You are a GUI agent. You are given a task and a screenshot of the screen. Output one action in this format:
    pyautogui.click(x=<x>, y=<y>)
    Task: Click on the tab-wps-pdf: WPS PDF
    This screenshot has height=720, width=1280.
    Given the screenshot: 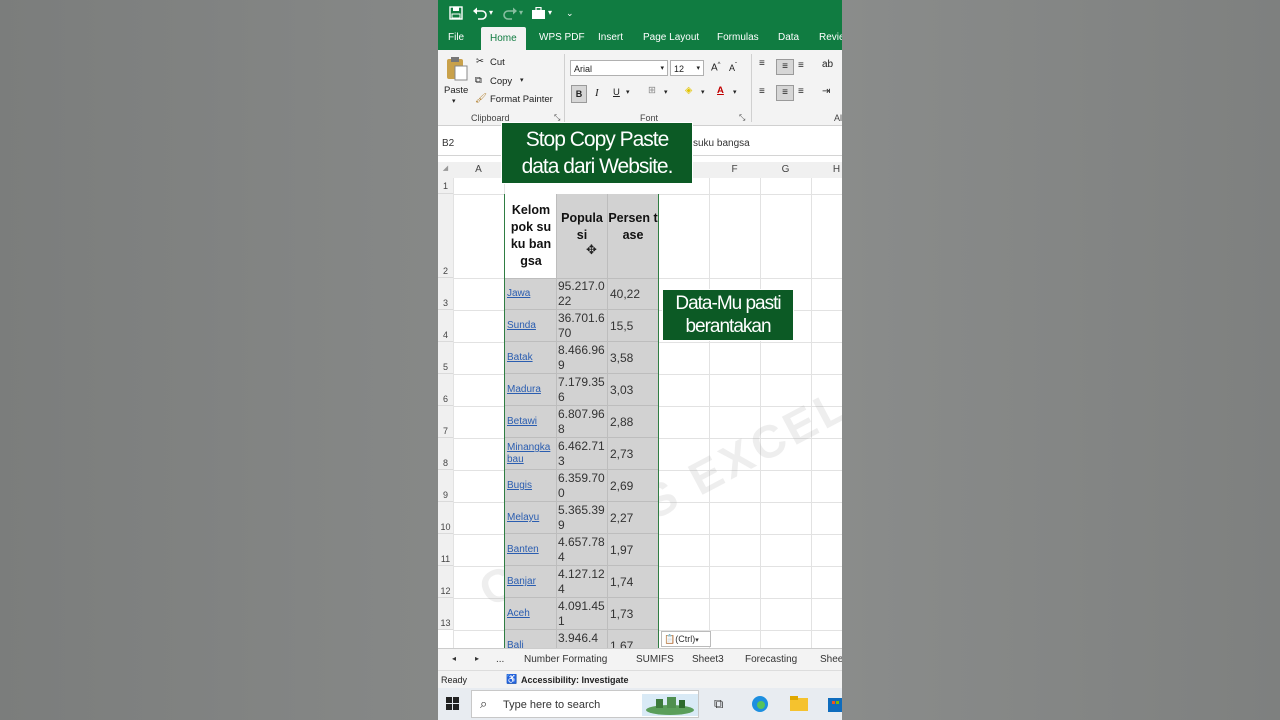 What is the action you would take?
    pyautogui.click(x=562, y=37)
    